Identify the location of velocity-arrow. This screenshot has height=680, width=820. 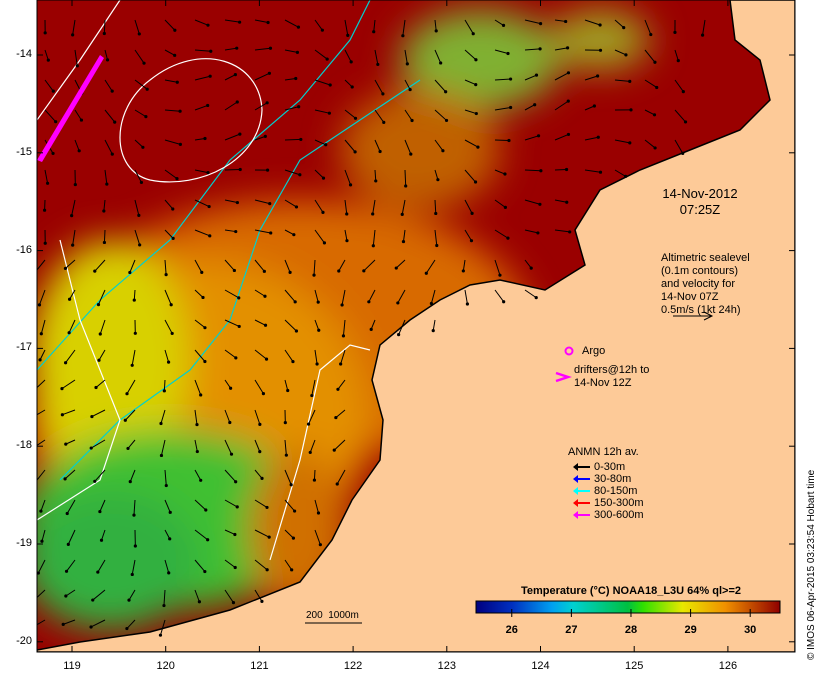
(501, 140).